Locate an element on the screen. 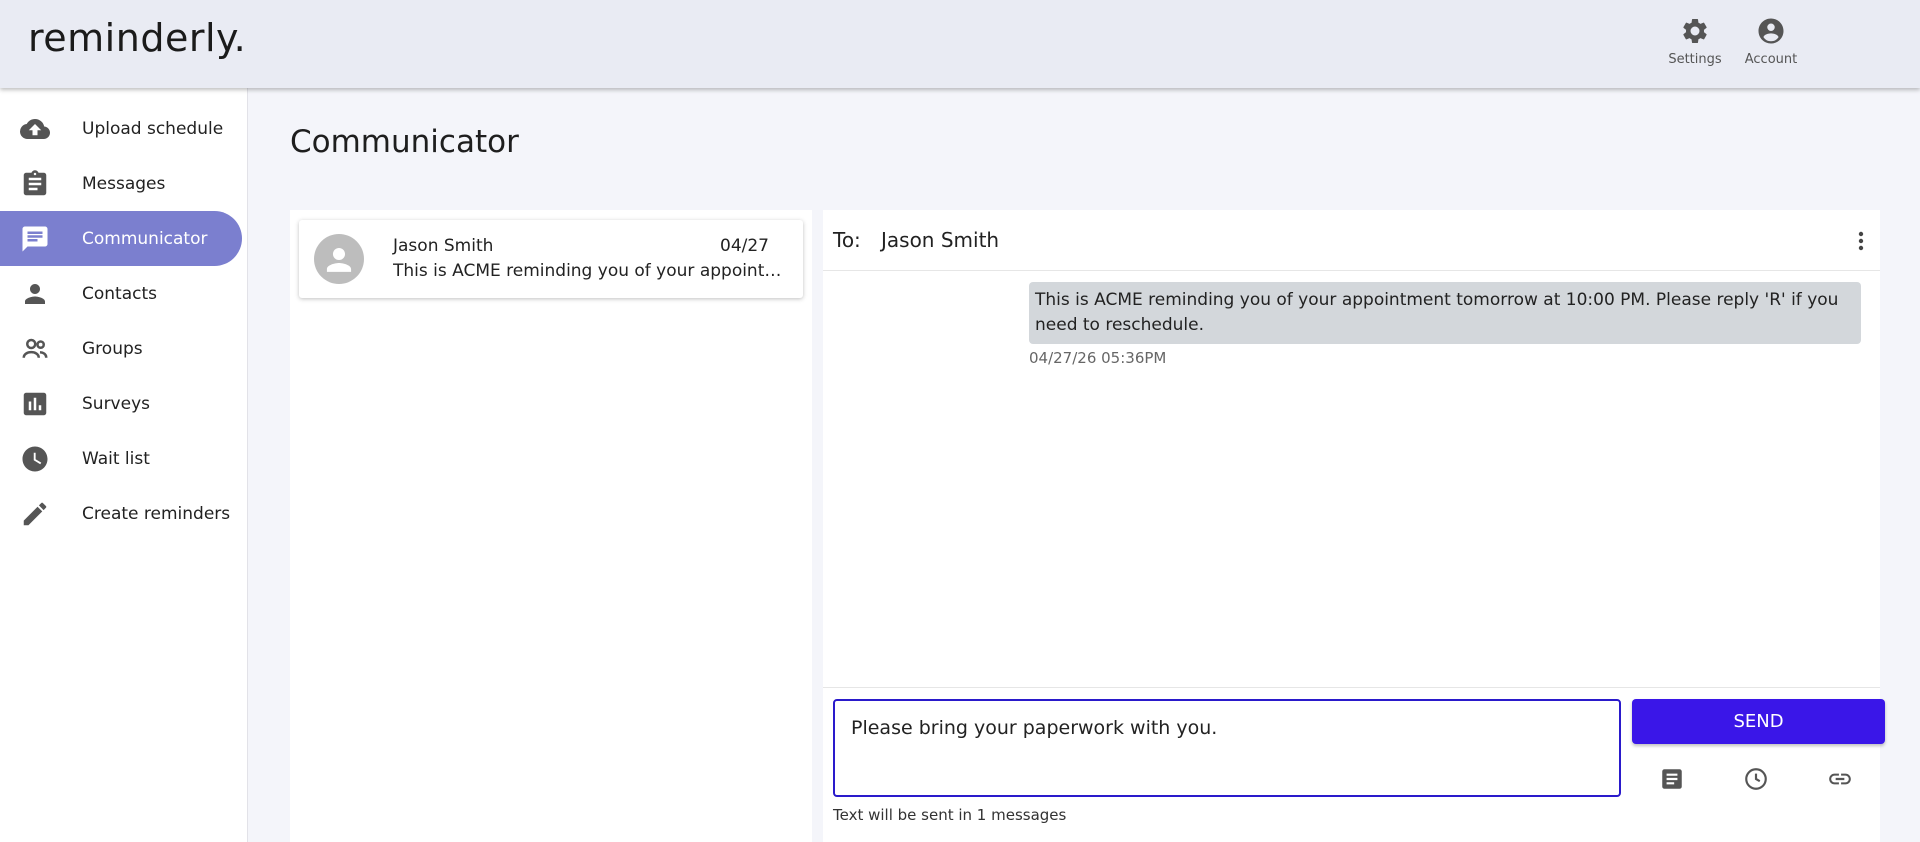 The width and height of the screenshot is (1920, 842). sidebar-item-create-reminders: Create reminders is located at coordinates (121, 513).